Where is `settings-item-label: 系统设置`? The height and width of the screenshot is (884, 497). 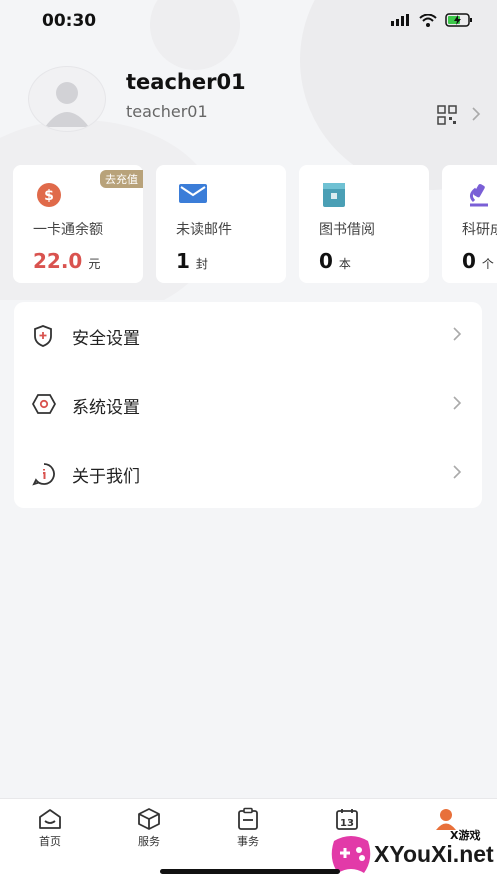
settings-item-label: 系统设置 is located at coordinates (106, 408).